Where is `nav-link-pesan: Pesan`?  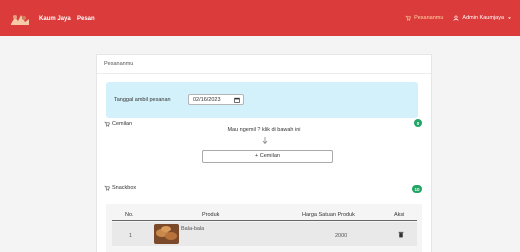
nav-link-pesan: Pesan is located at coordinates (86, 19).